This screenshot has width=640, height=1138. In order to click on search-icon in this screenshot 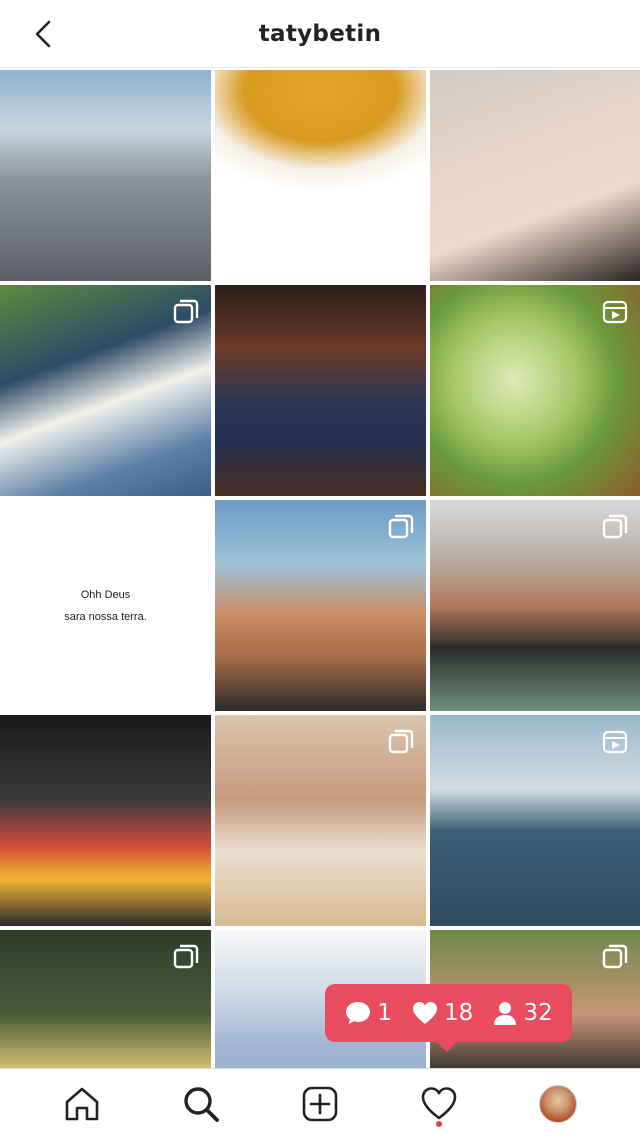, I will do `click(201, 1104)`.